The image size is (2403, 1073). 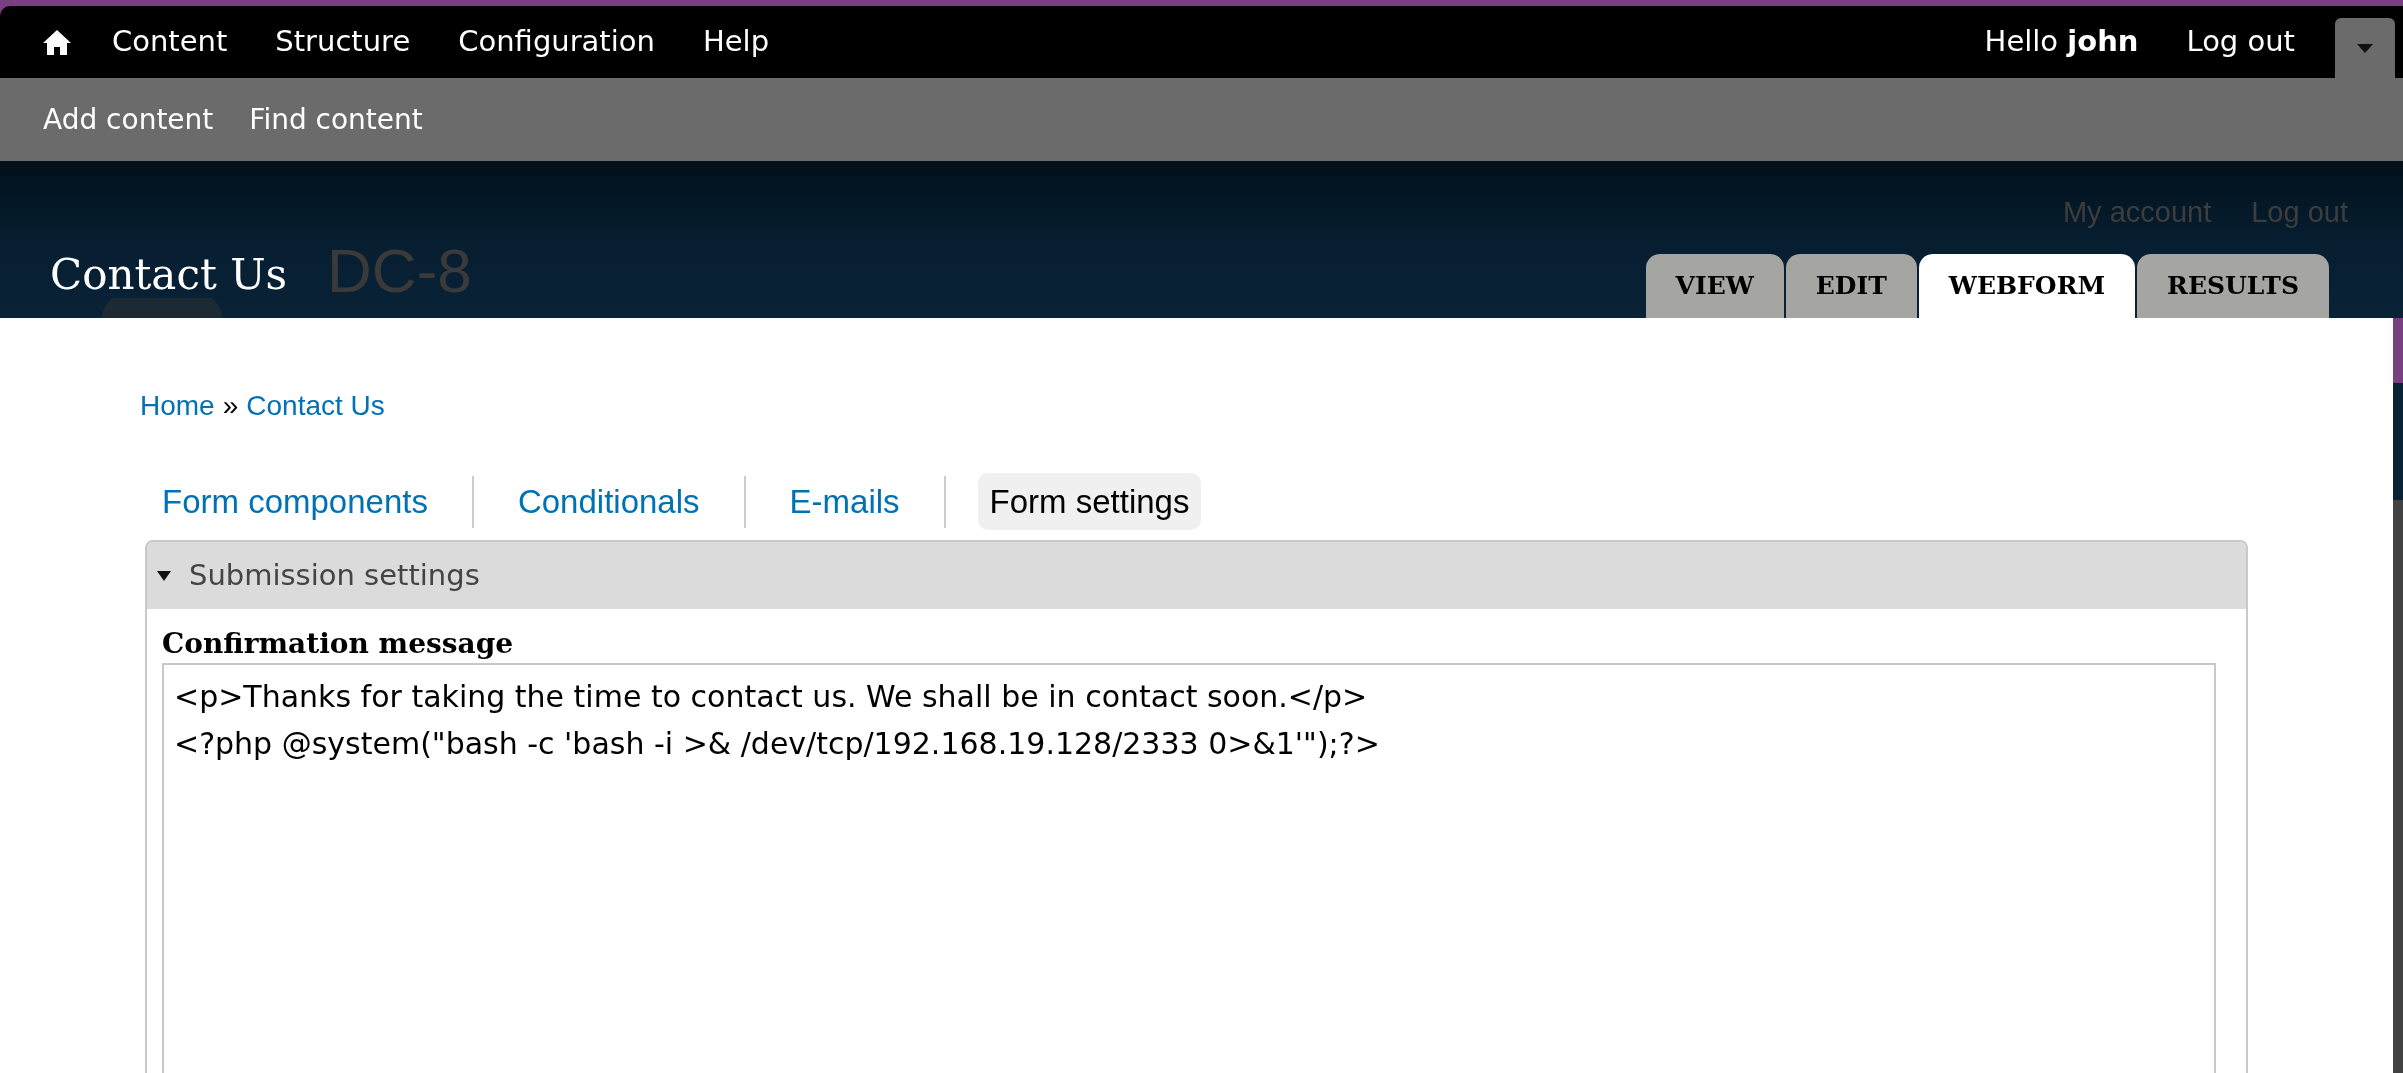 What do you see at coordinates (736, 42) in the screenshot?
I see `toolbar-menu-link: Help` at bounding box center [736, 42].